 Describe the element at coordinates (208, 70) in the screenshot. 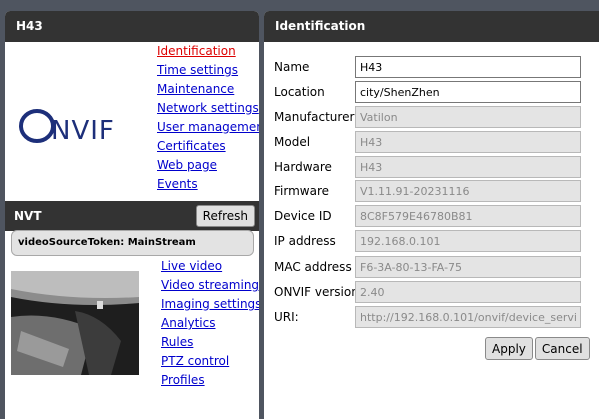

I see `nav-time-settings: Time settings` at that location.